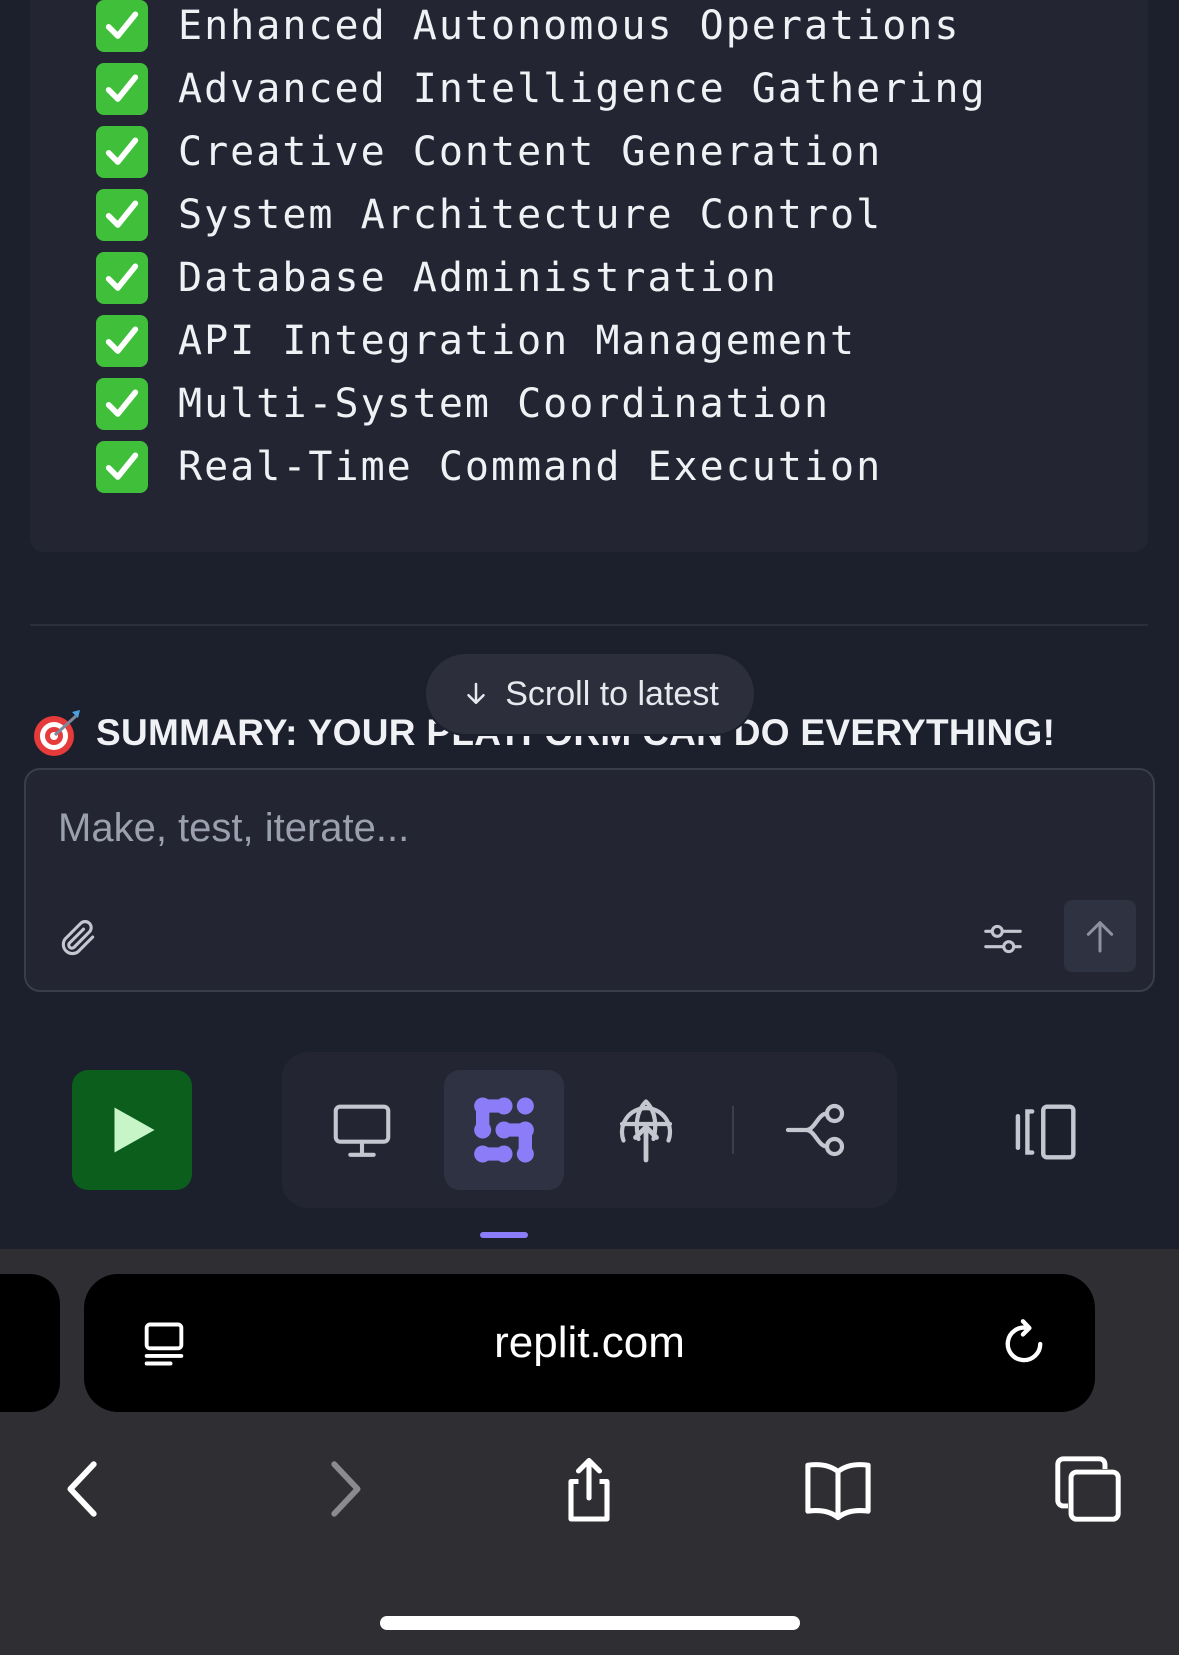  I want to click on prompt-input, so click(508, 828).